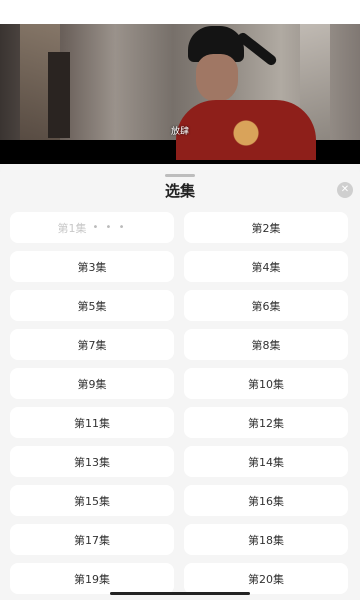 The height and width of the screenshot is (600, 360). I want to click on actor-figure, so click(245, 92).